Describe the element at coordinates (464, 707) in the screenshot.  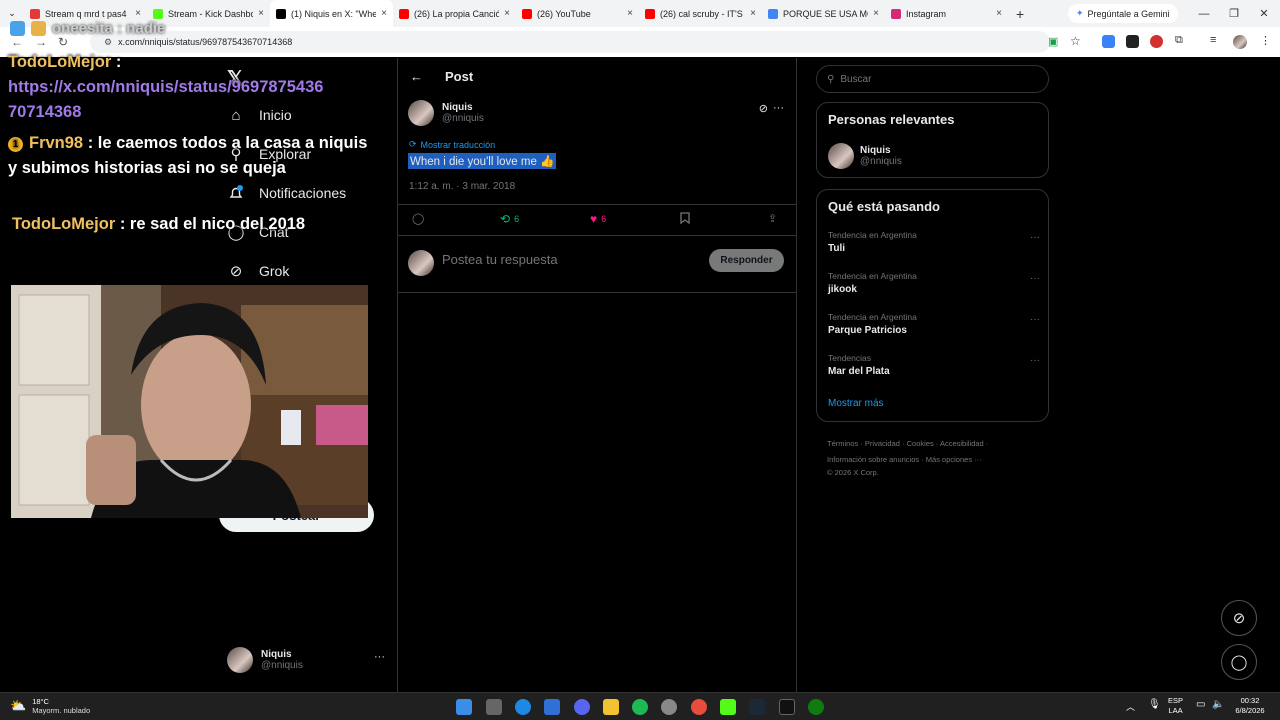
I see `start-icon` at that location.